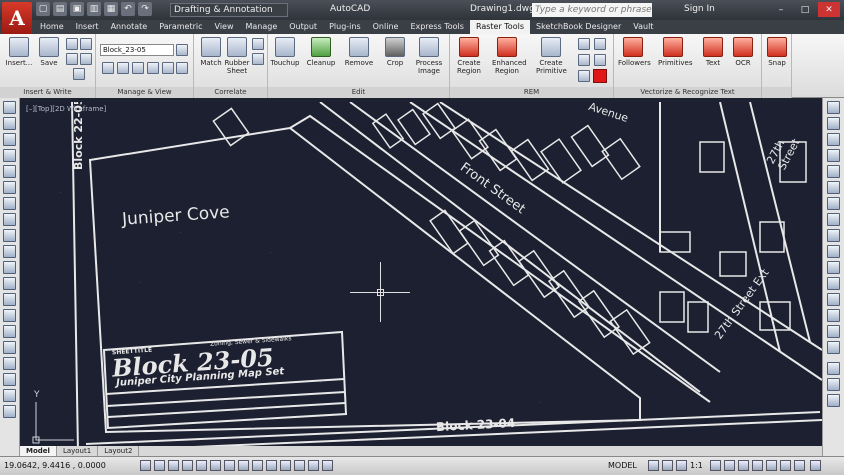  Describe the element at coordinates (776, 92) in the screenshot. I see `group-label-snap` at that location.